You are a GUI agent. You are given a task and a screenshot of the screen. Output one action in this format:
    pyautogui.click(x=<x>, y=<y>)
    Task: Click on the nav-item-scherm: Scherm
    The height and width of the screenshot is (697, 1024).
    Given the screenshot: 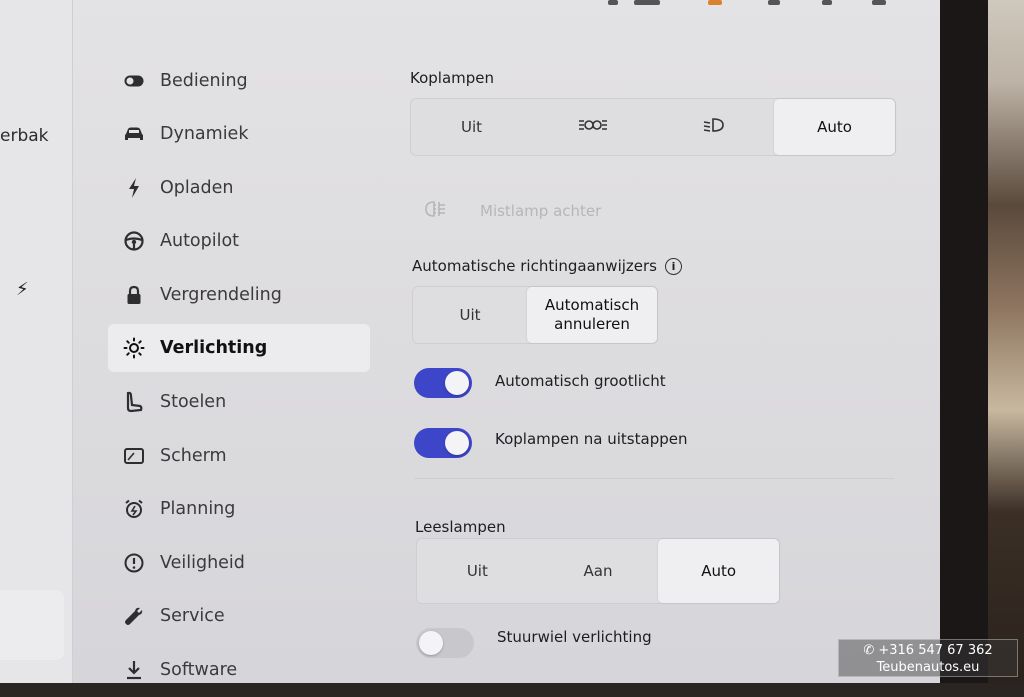 What is the action you would take?
    pyautogui.click(x=239, y=456)
    